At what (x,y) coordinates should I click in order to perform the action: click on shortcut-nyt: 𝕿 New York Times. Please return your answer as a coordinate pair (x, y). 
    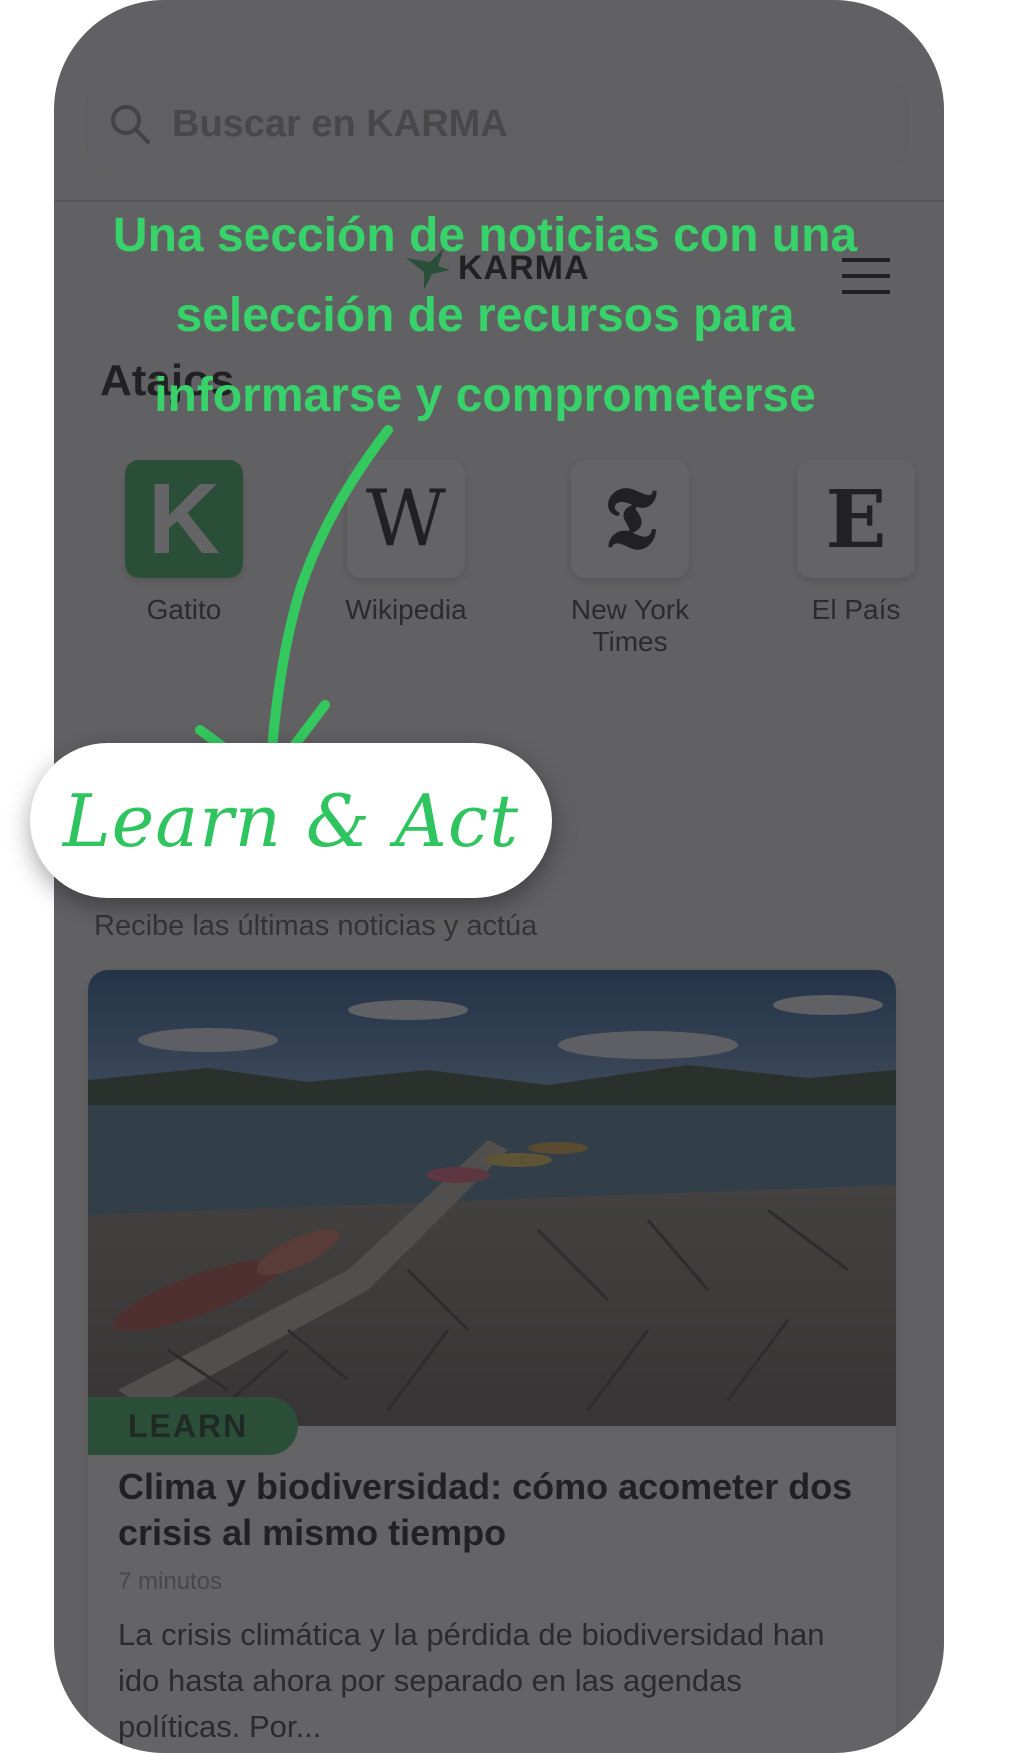
    Looking at the image, I should click on (630, 559).